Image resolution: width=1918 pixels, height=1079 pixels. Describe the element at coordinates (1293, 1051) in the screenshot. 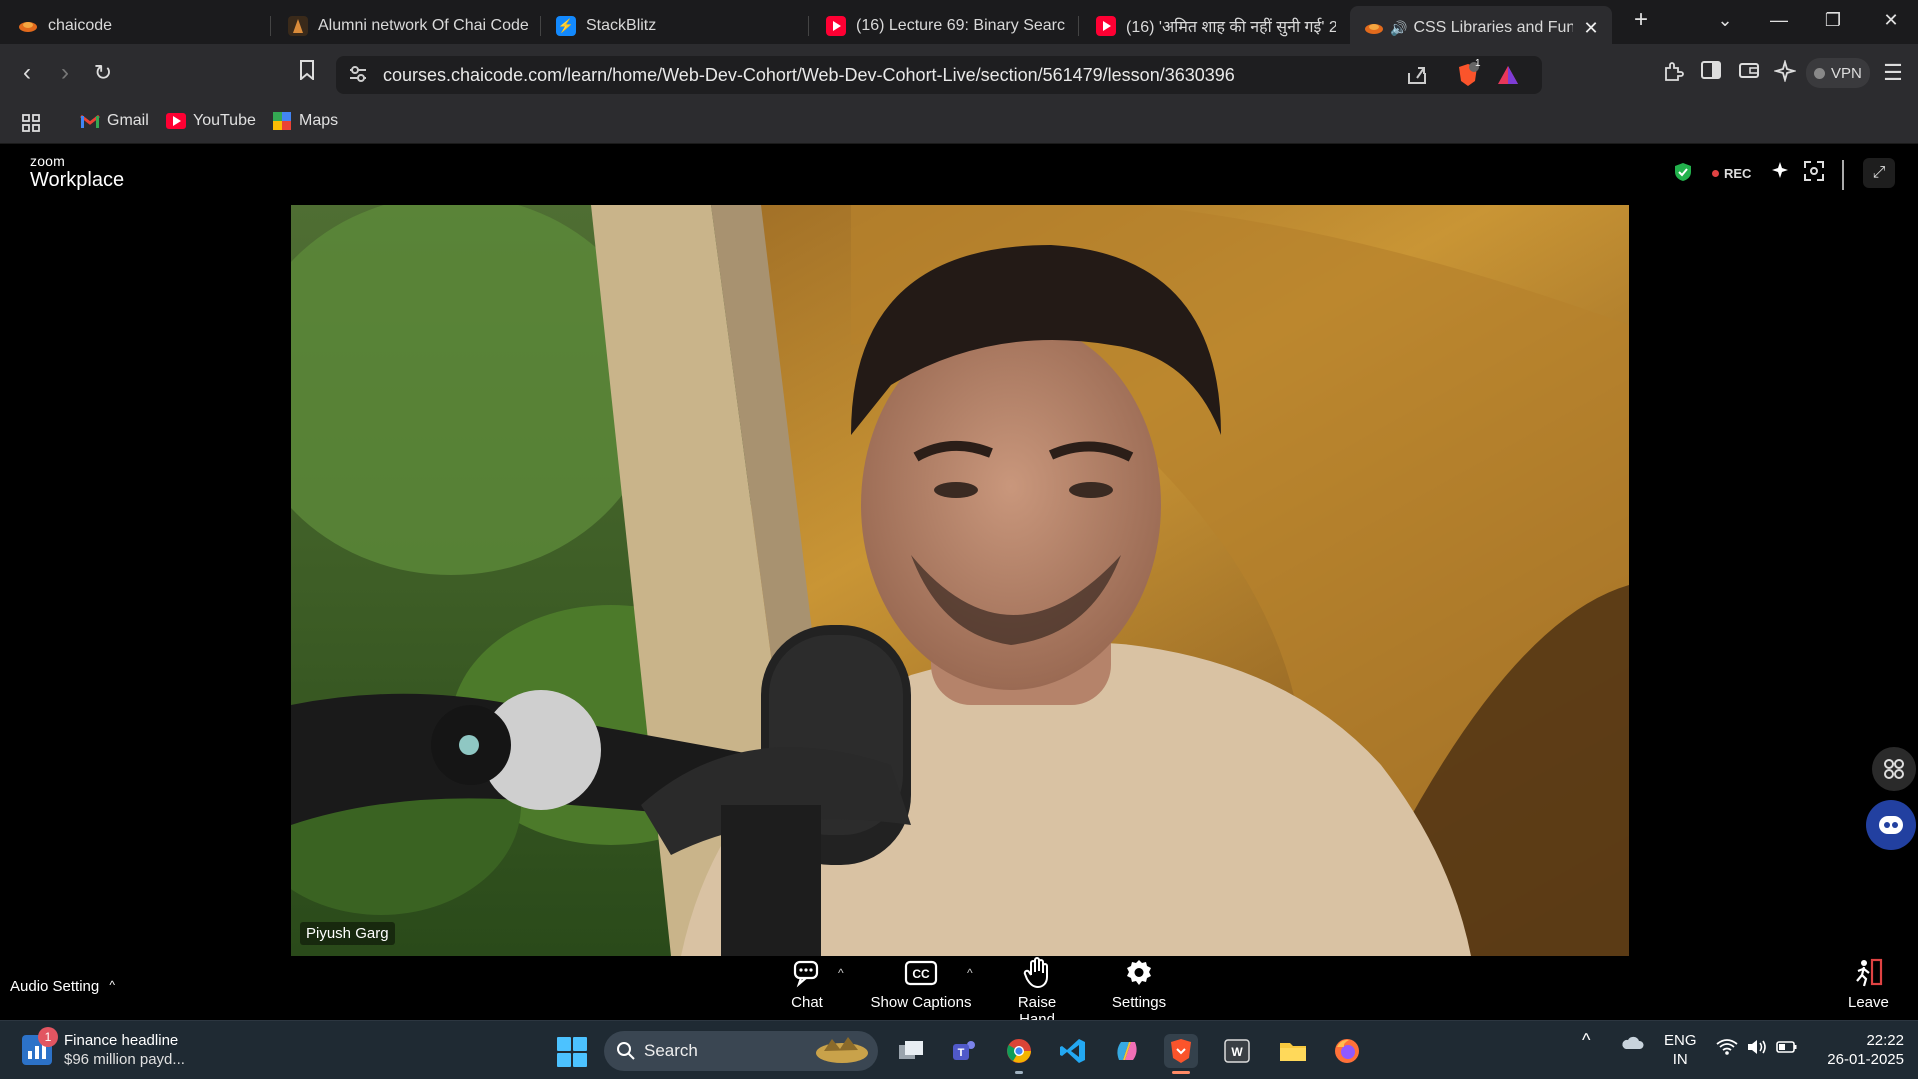

I see `file-explorer-icon` at that location.